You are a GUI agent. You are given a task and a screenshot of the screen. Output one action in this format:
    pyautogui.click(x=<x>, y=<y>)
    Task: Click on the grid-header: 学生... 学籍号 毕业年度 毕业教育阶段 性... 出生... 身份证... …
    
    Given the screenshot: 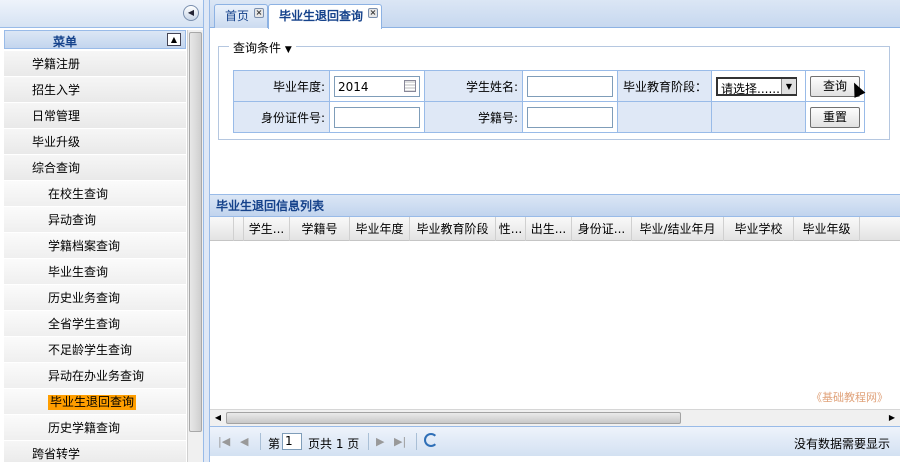 What is the action you would take?
    pyautogui.click(x=555, y=229)
    